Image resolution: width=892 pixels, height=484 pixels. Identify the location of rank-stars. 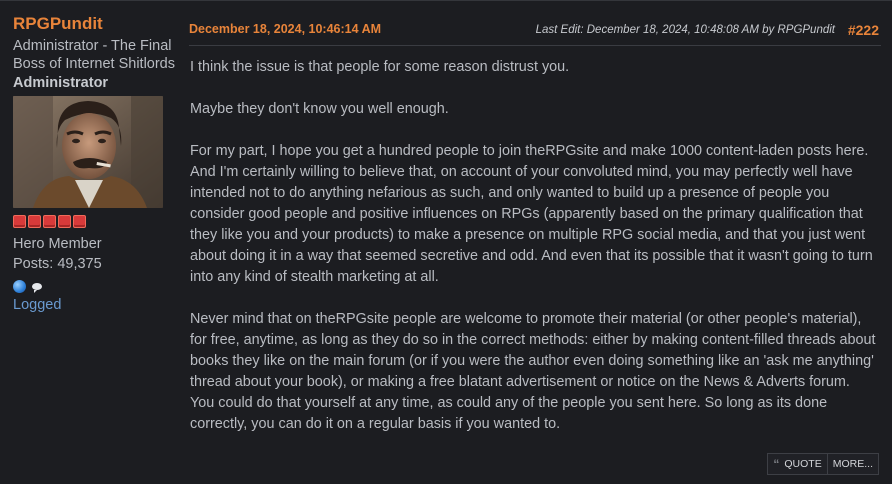
(95, 223).